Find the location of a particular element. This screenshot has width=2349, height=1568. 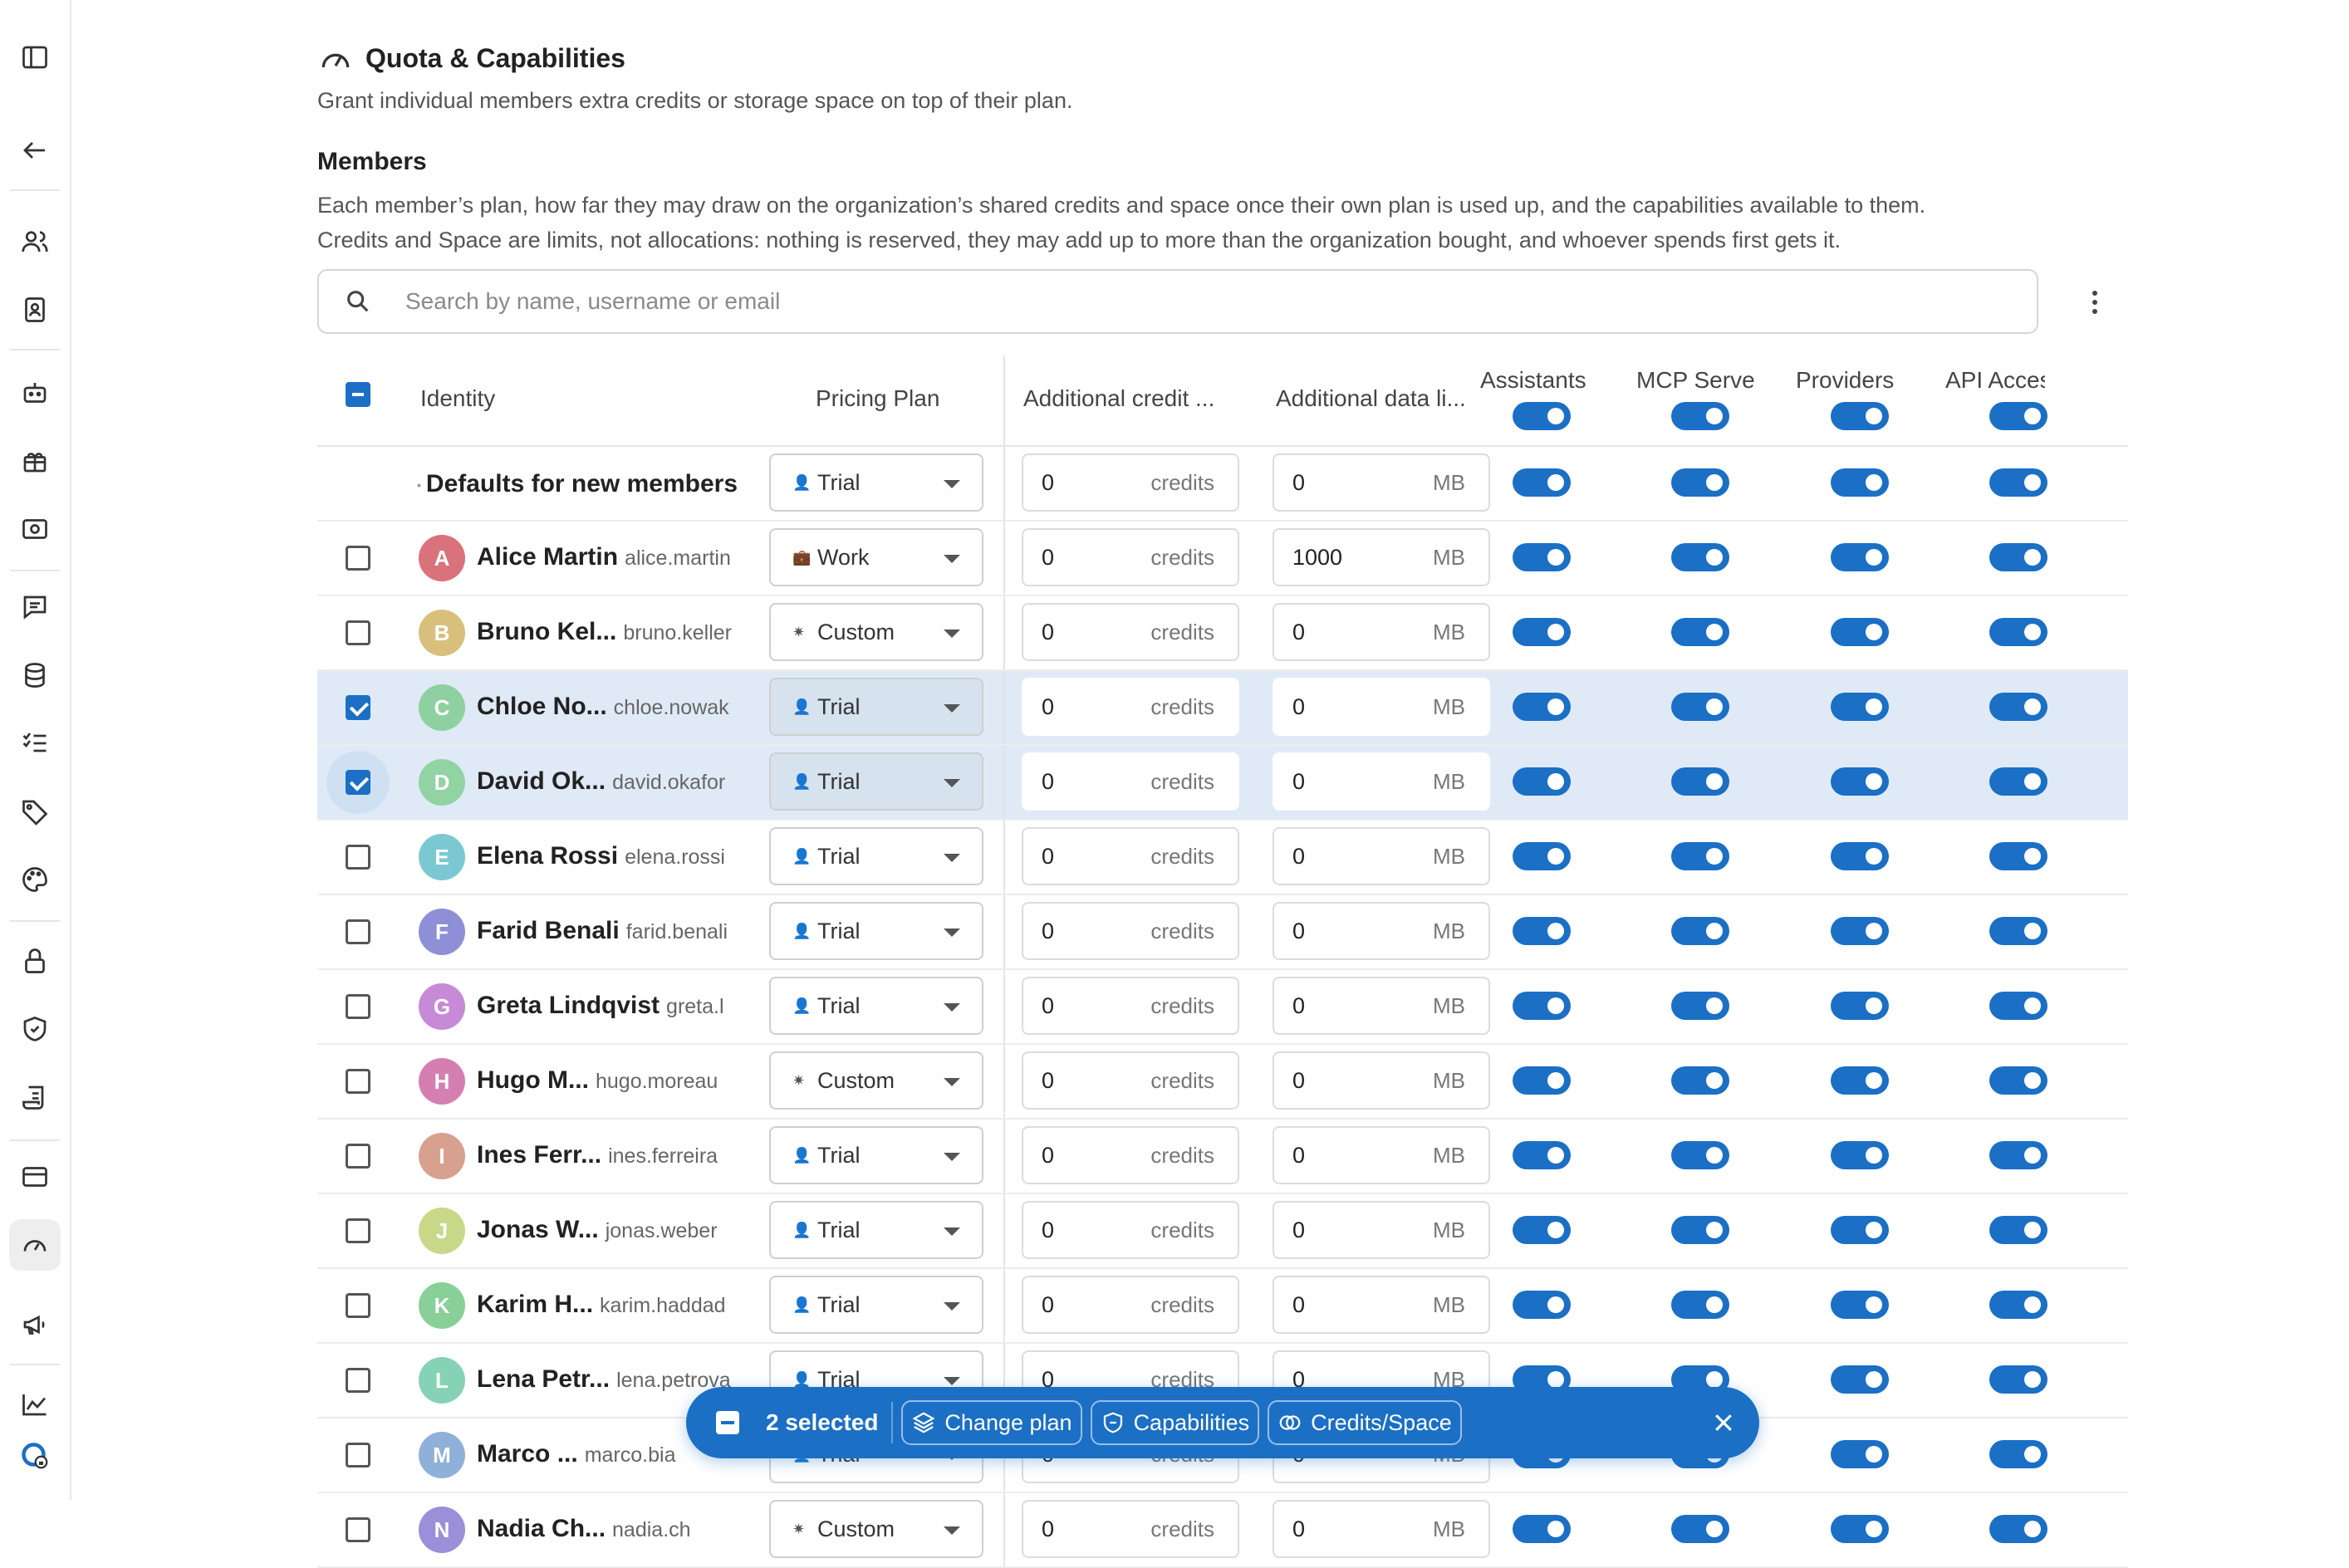

plan-select: 💼 Work is located at coordinates (876, 557).